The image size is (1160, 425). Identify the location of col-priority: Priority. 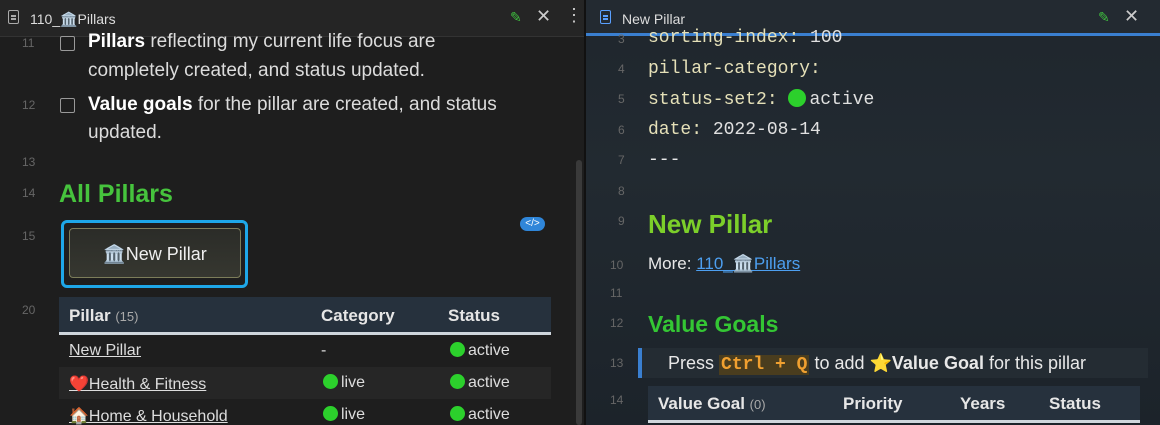
(873, 404).